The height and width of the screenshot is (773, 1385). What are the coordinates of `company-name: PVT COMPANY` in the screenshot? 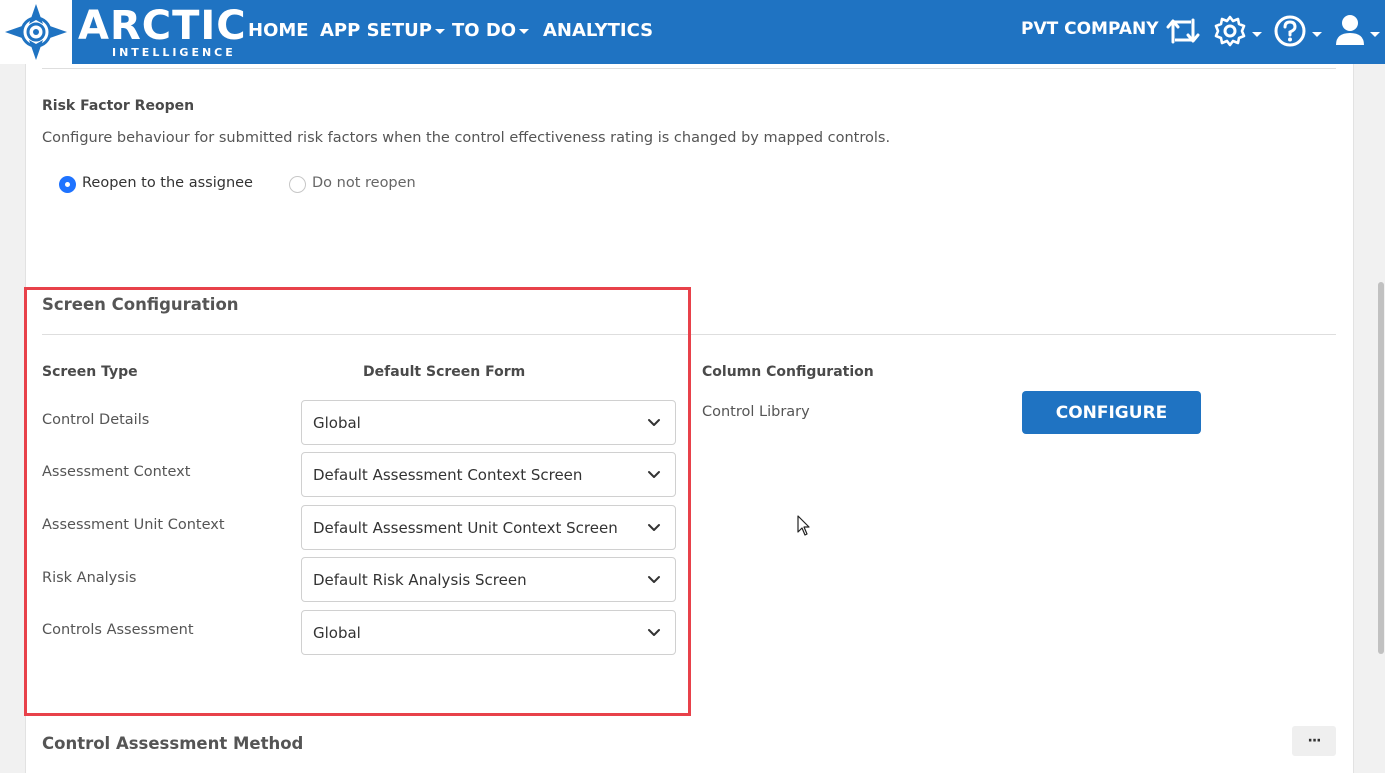 It's located at (1090, 29).